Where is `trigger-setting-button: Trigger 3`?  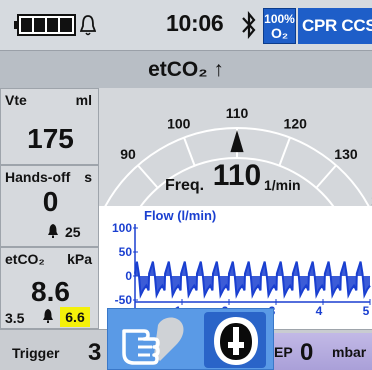
trigger-setting-button: Trigger 3 is located at coordinates (54, 352).